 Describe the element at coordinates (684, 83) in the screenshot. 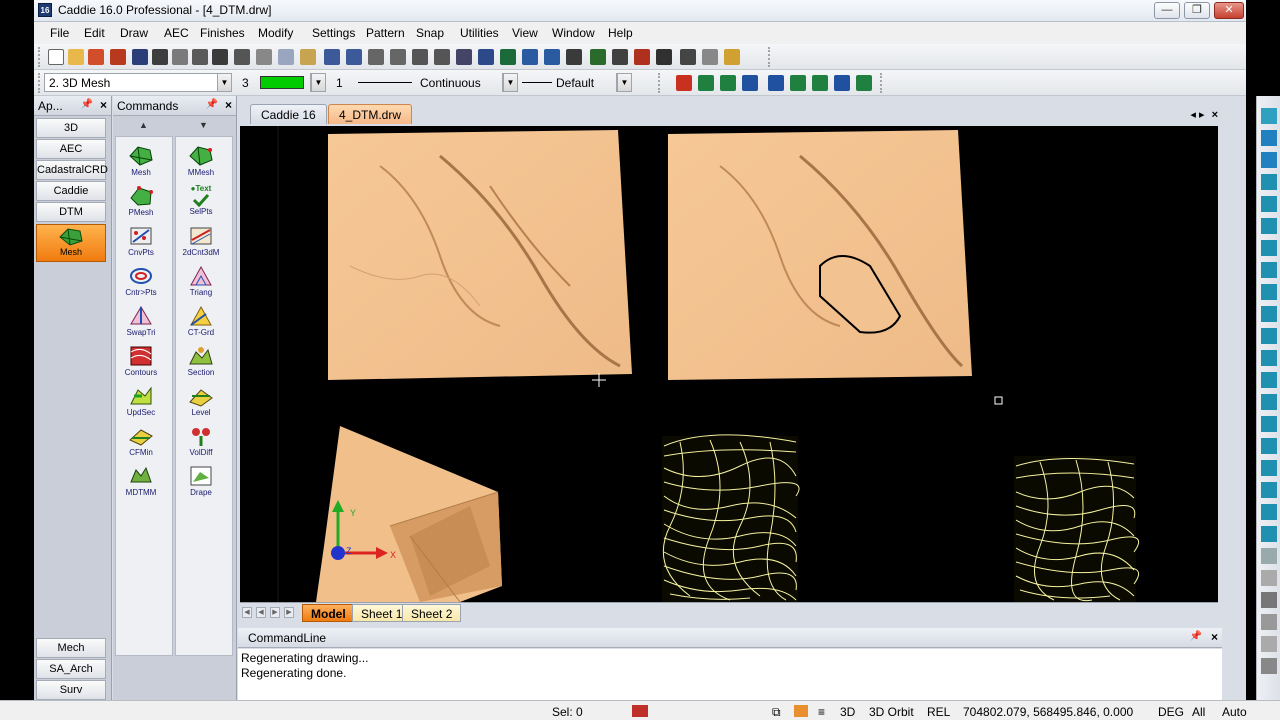

I see `snap-endpoint-icon` at that location.